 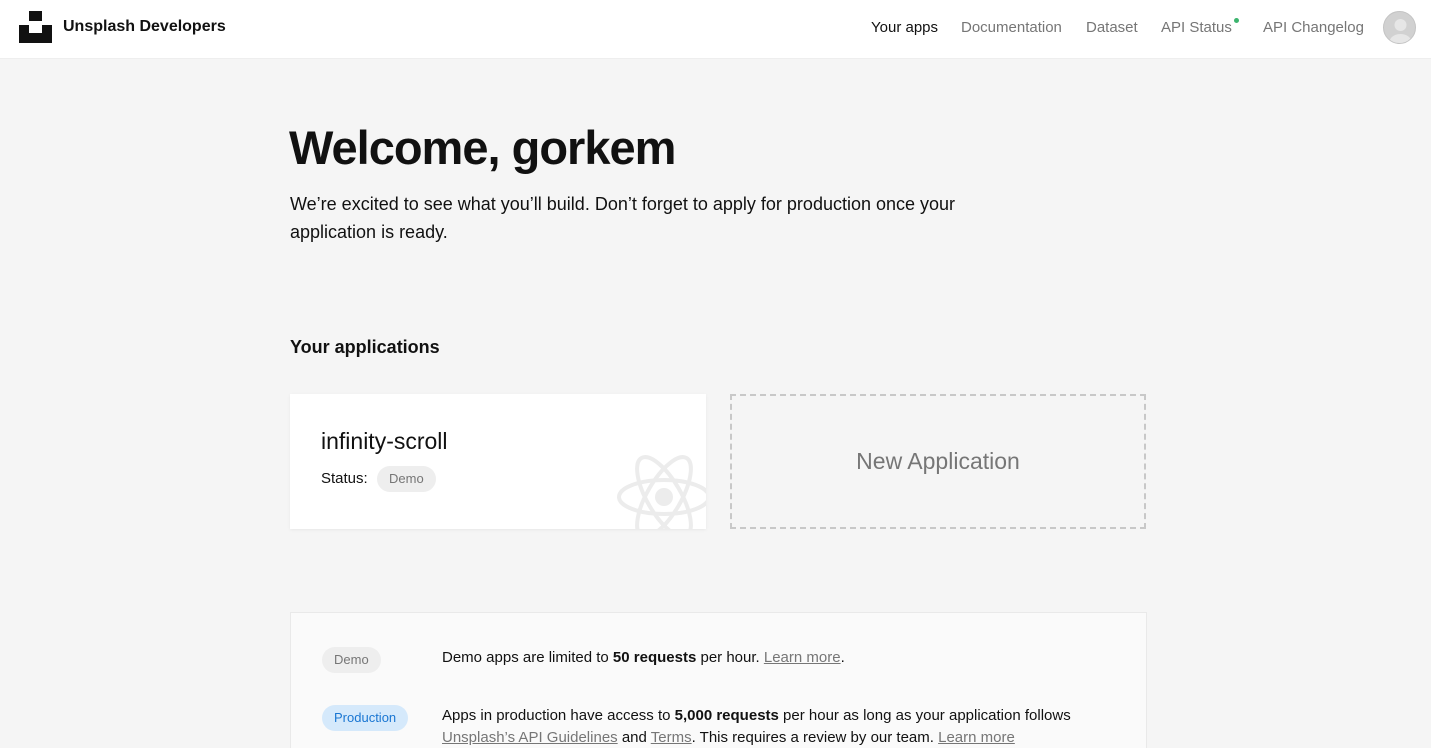 I want to click on application-name: infinity-scroll, so click(x=384, y=441).